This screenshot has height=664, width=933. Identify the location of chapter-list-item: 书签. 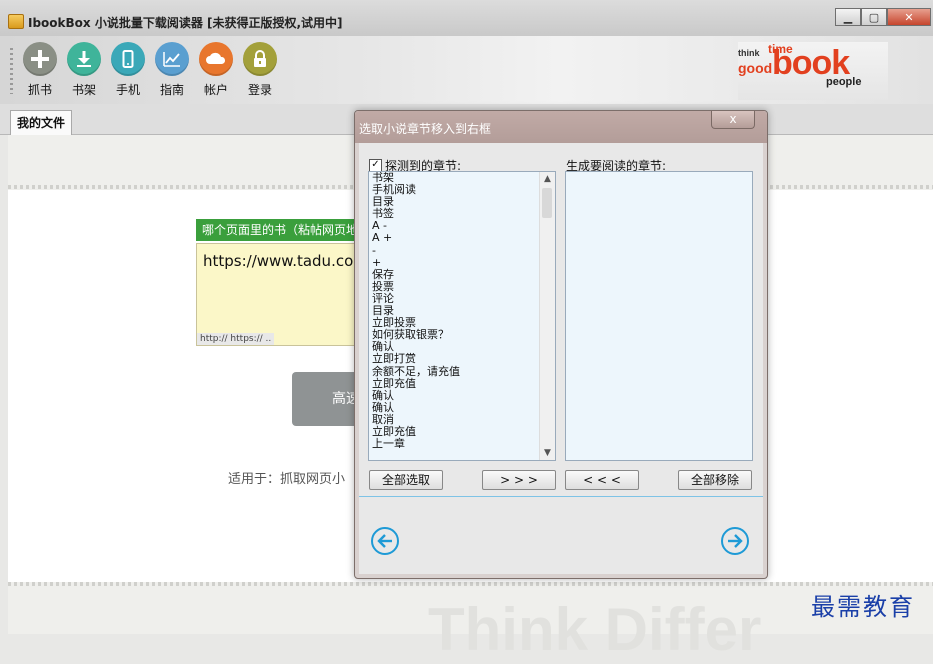
(463, 214).